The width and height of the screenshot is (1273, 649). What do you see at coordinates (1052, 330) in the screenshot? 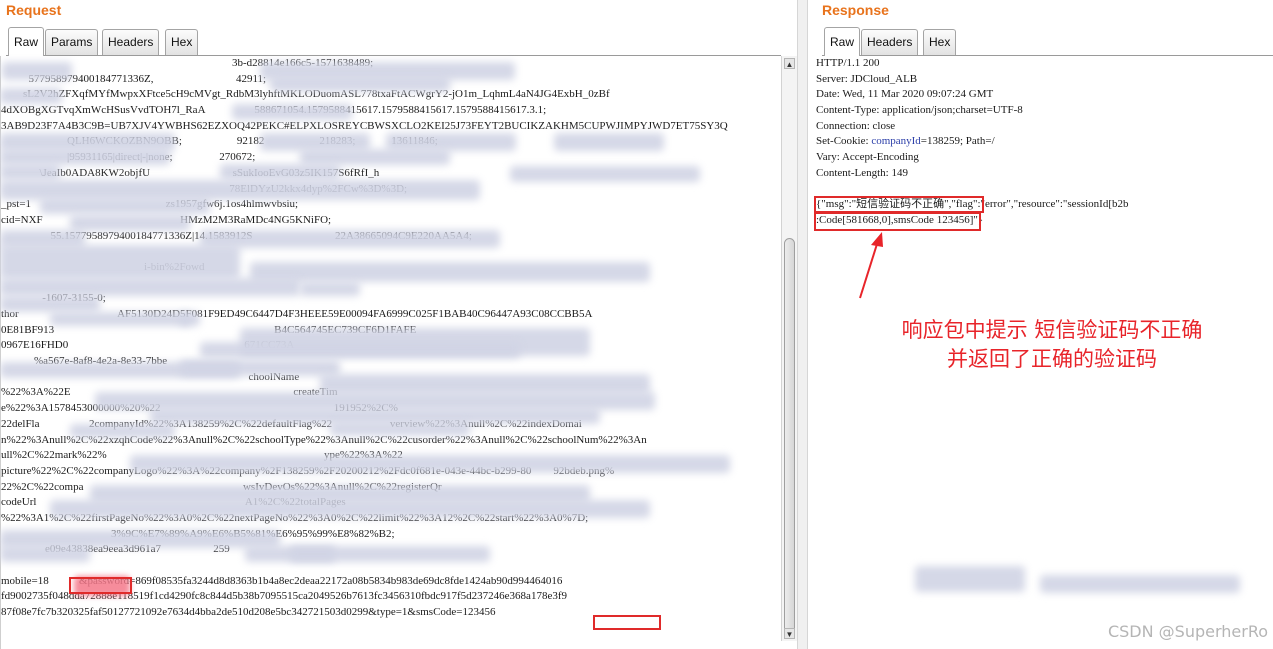
I see `annotation-line-1: 响应包中提示 短信验证码不正确` at bounding box center [1052, 330].